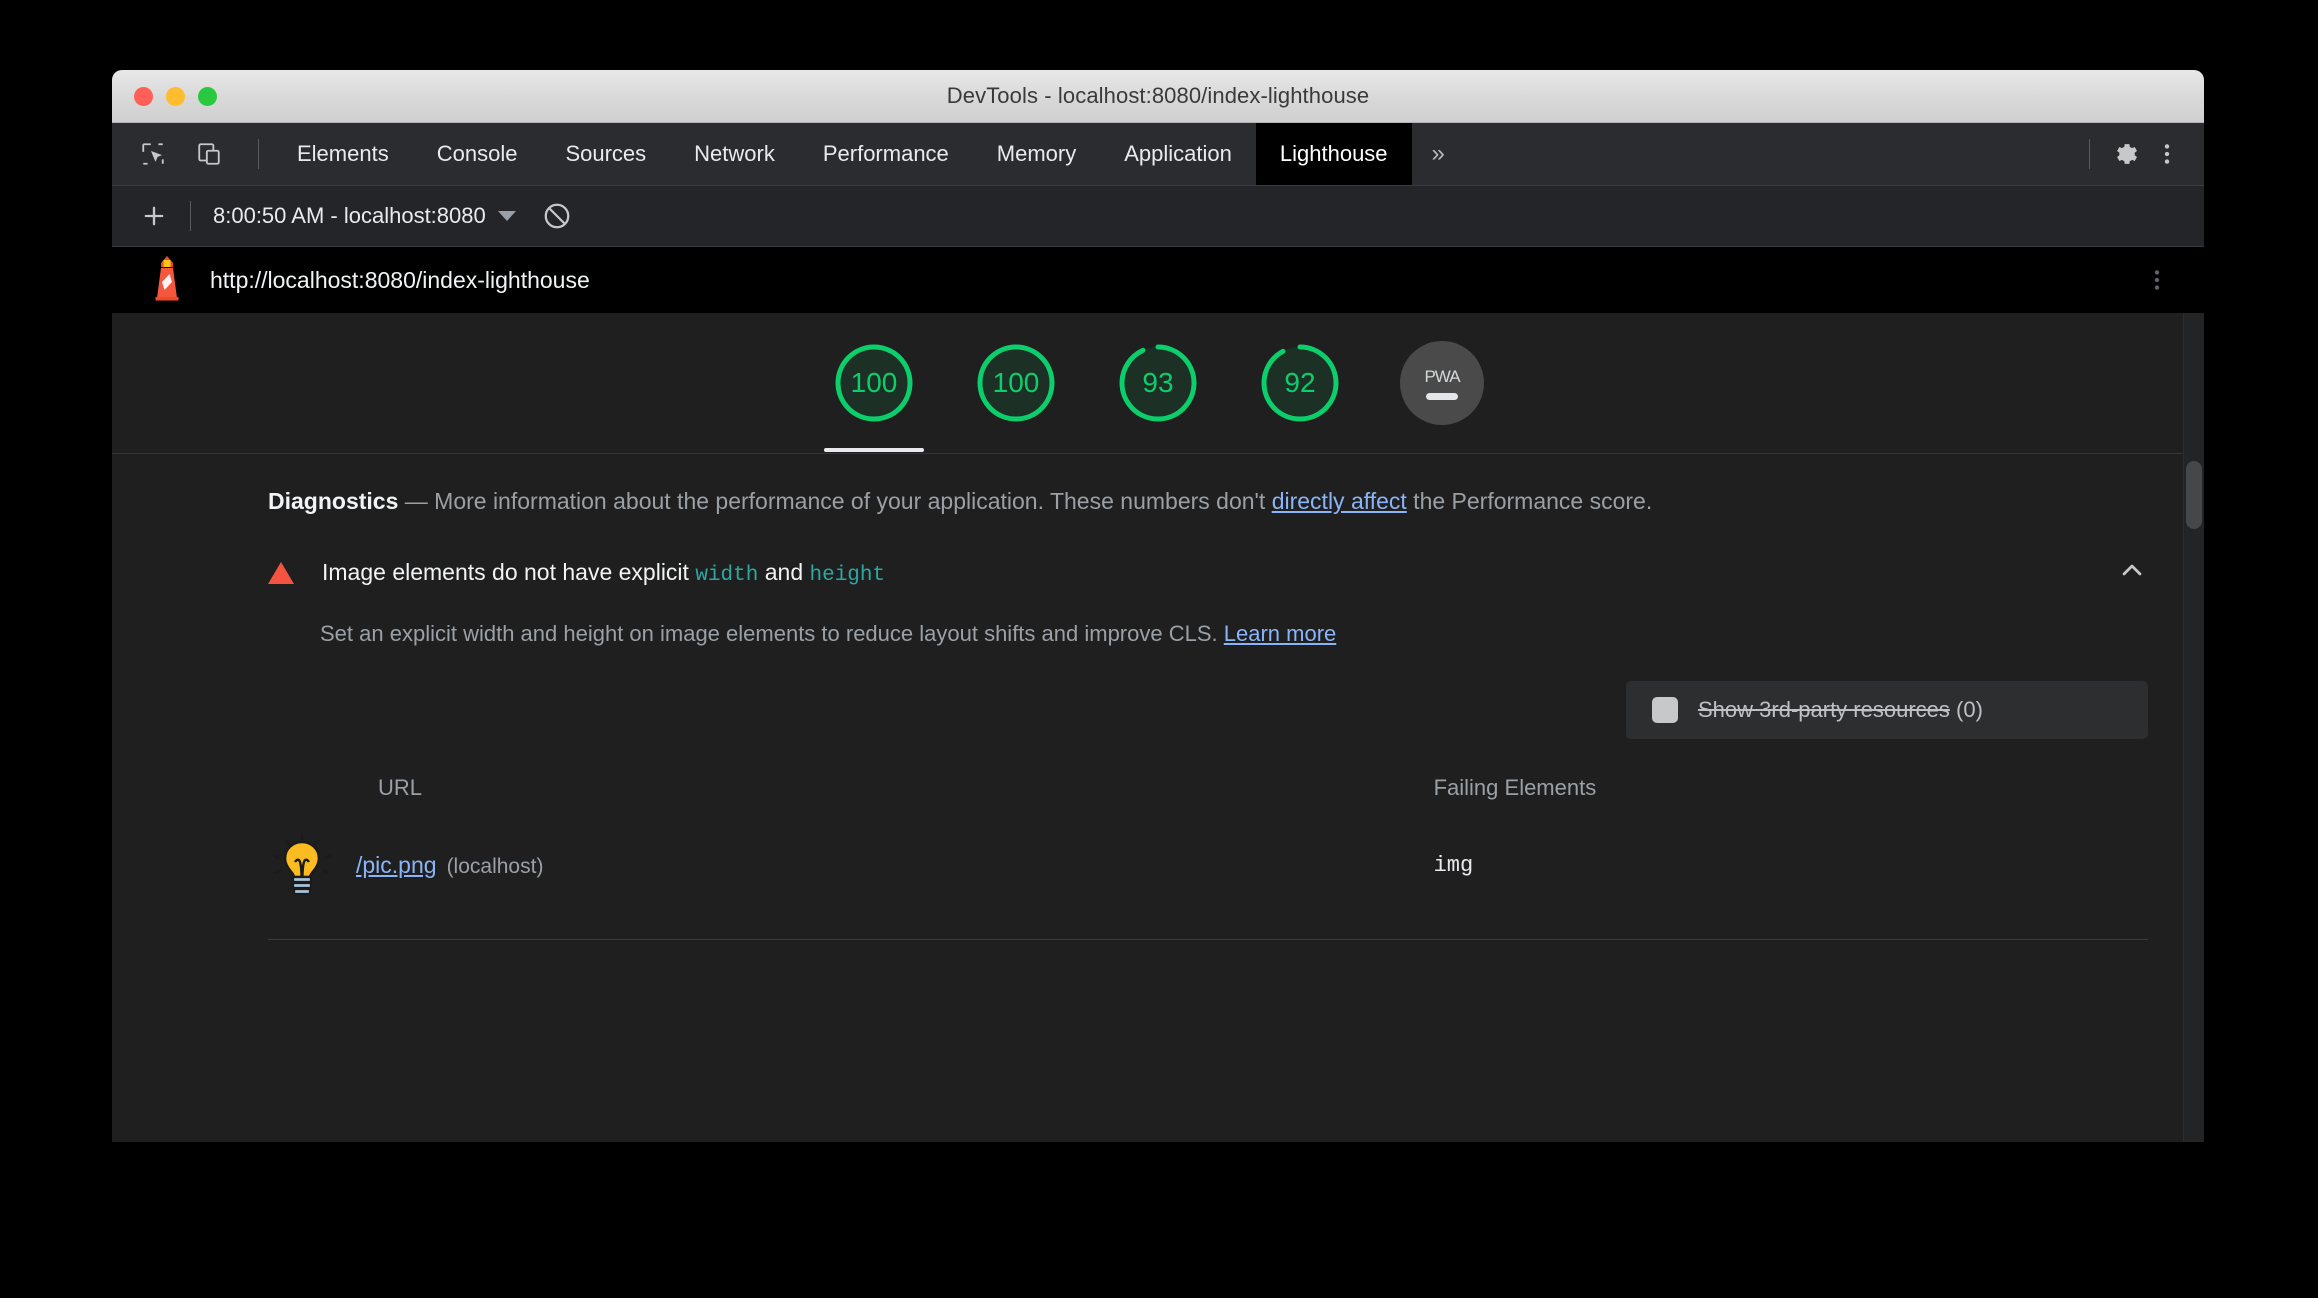  I want to click on gauge-category-4: 92, so click(1300, 383).